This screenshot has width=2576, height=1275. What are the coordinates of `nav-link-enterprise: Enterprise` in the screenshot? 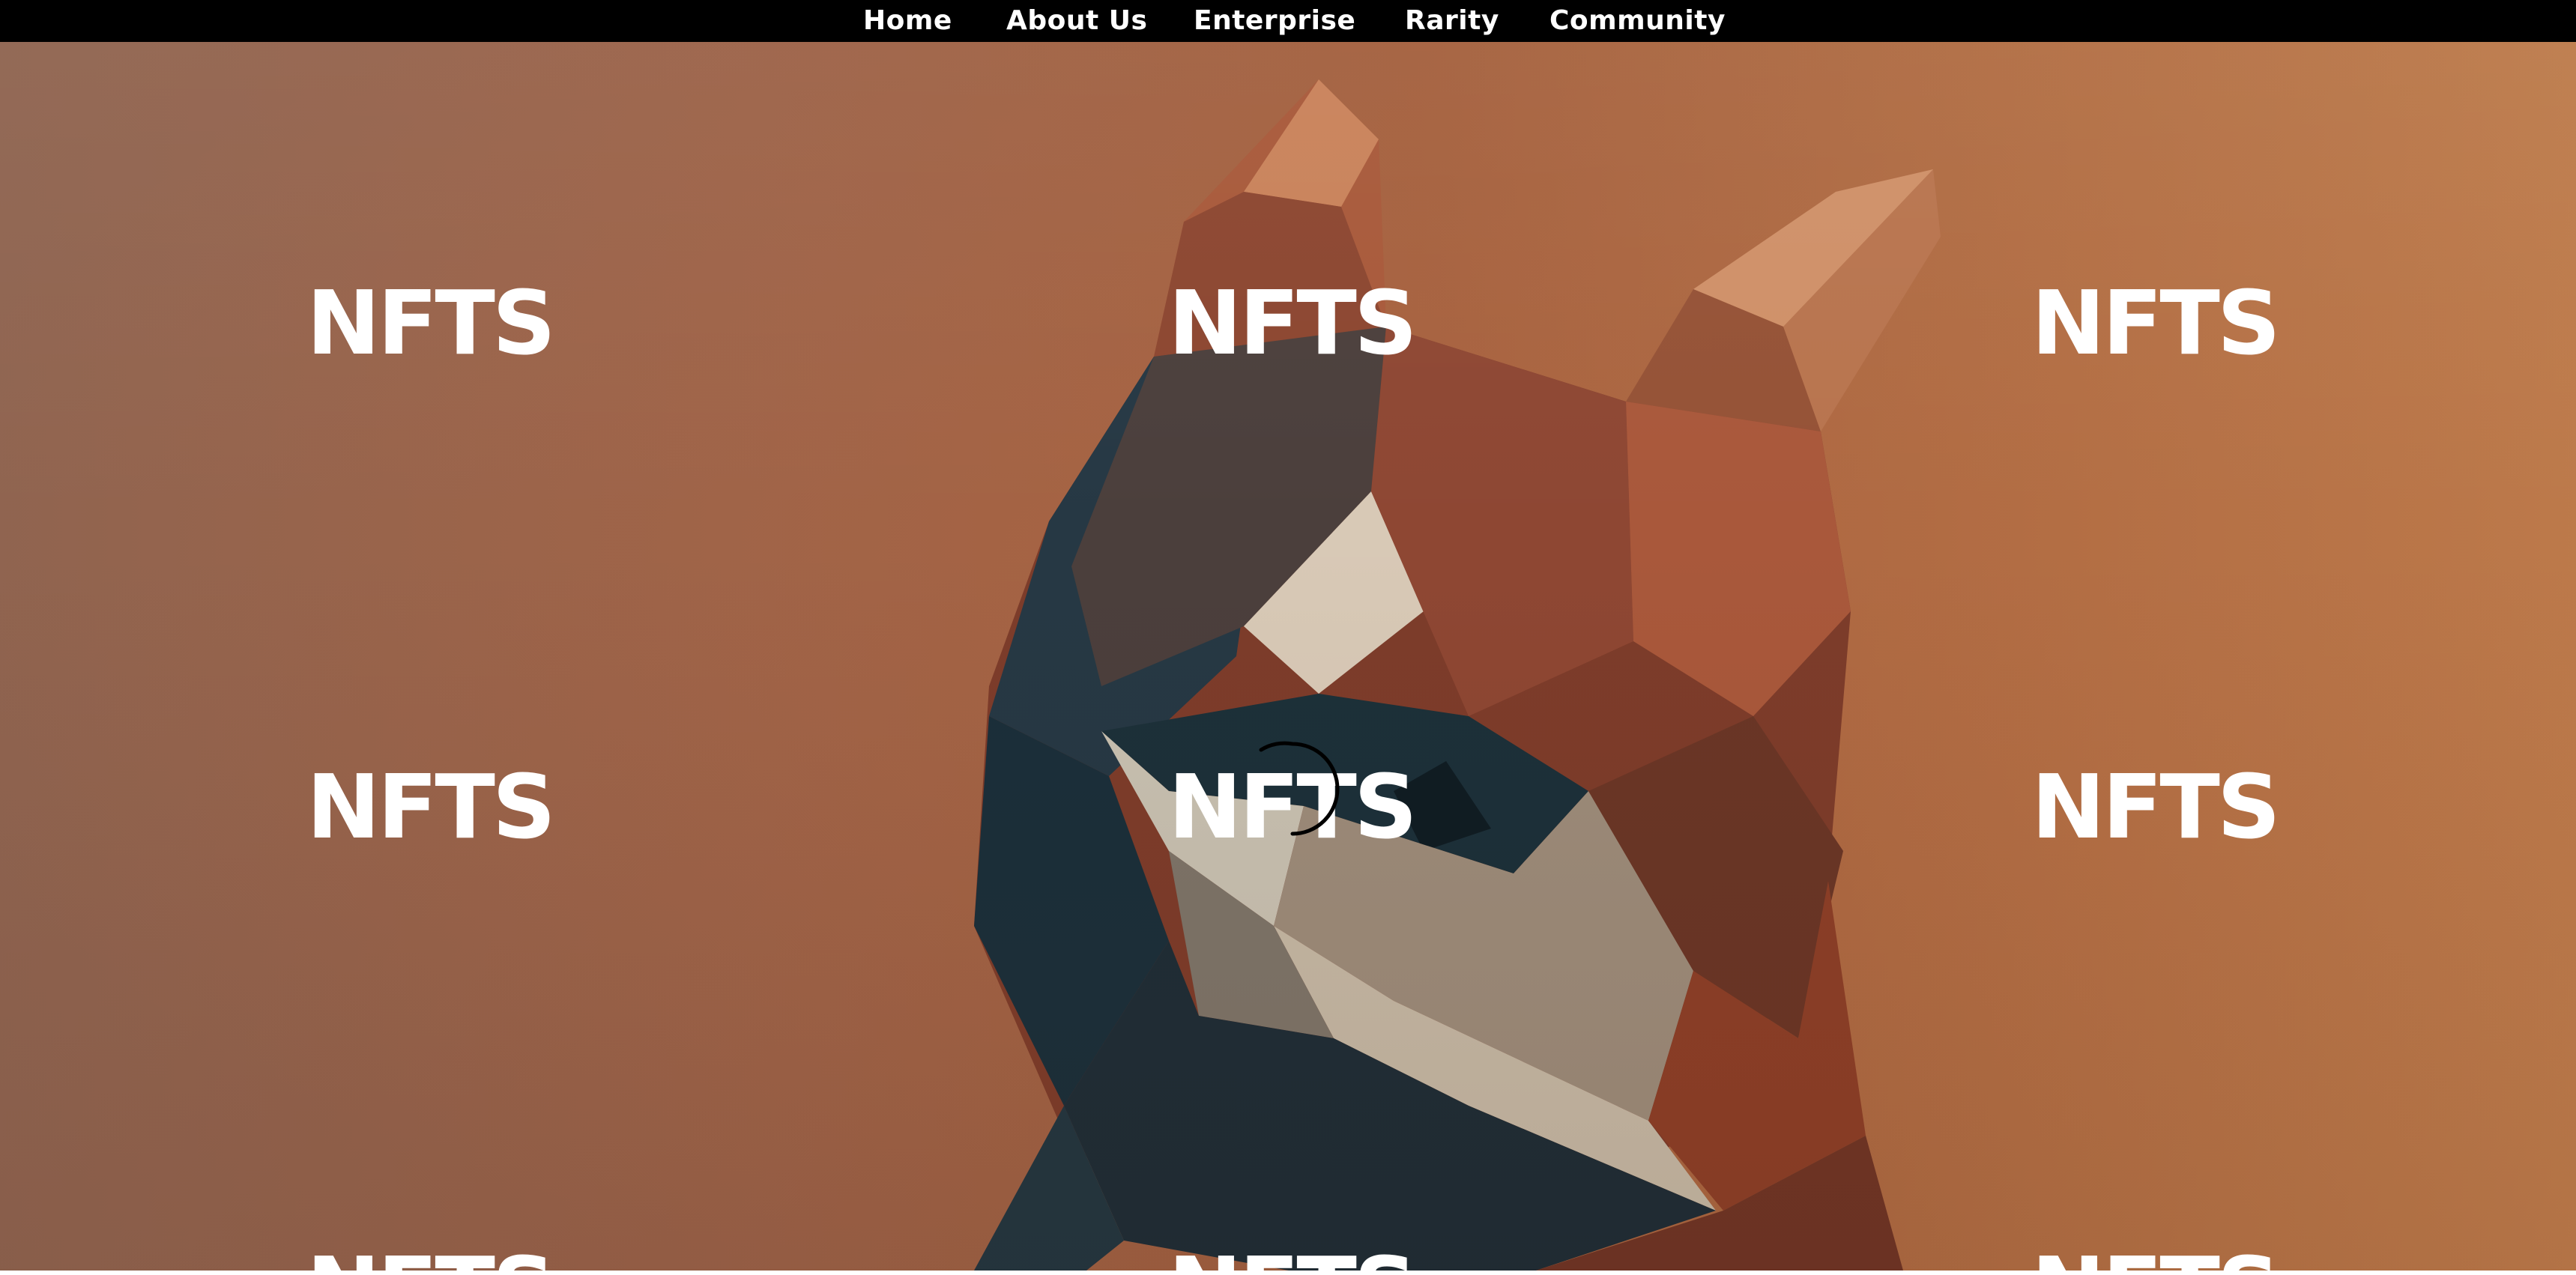 It's located at (1274, 20).